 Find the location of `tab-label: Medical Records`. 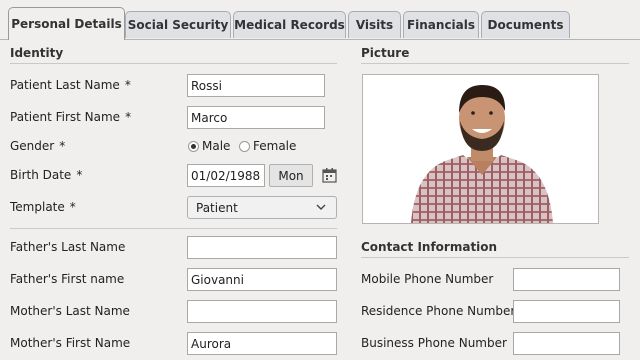

tab-label: Medical Records is located at coordinates (289, 25).